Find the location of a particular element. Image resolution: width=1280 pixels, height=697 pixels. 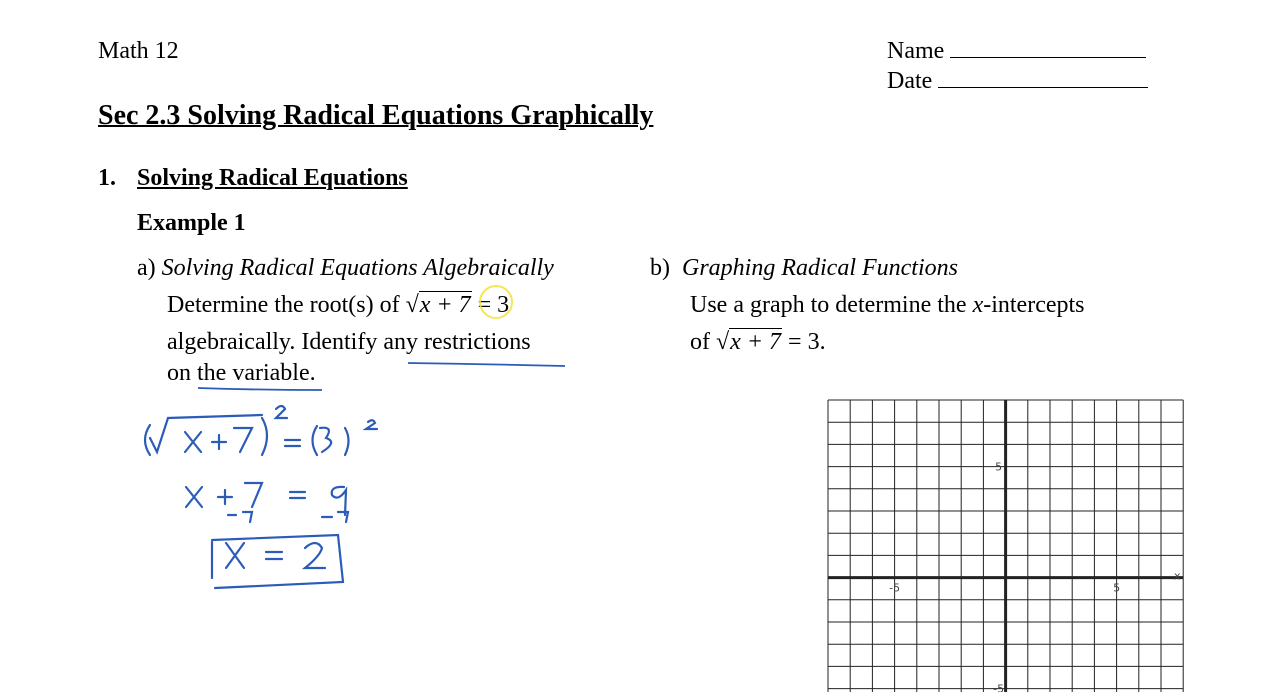

equation-rhs: = 3 is located at coordinates (493, 305).